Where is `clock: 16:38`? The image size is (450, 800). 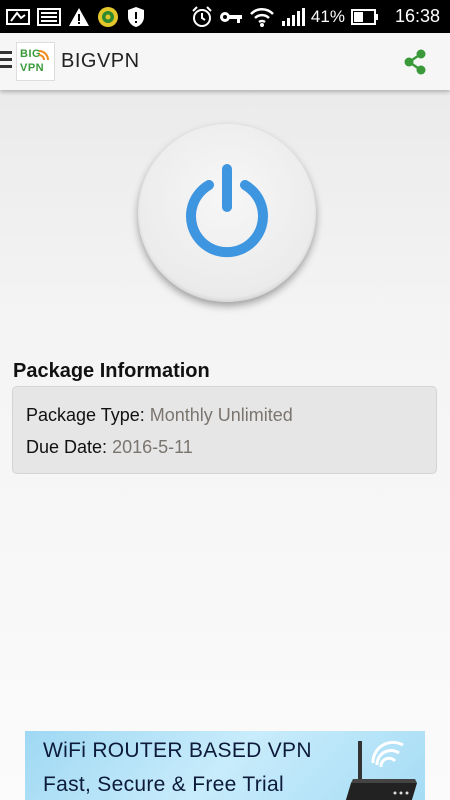
clock: 16:38 is located at coordinates (417, 16).